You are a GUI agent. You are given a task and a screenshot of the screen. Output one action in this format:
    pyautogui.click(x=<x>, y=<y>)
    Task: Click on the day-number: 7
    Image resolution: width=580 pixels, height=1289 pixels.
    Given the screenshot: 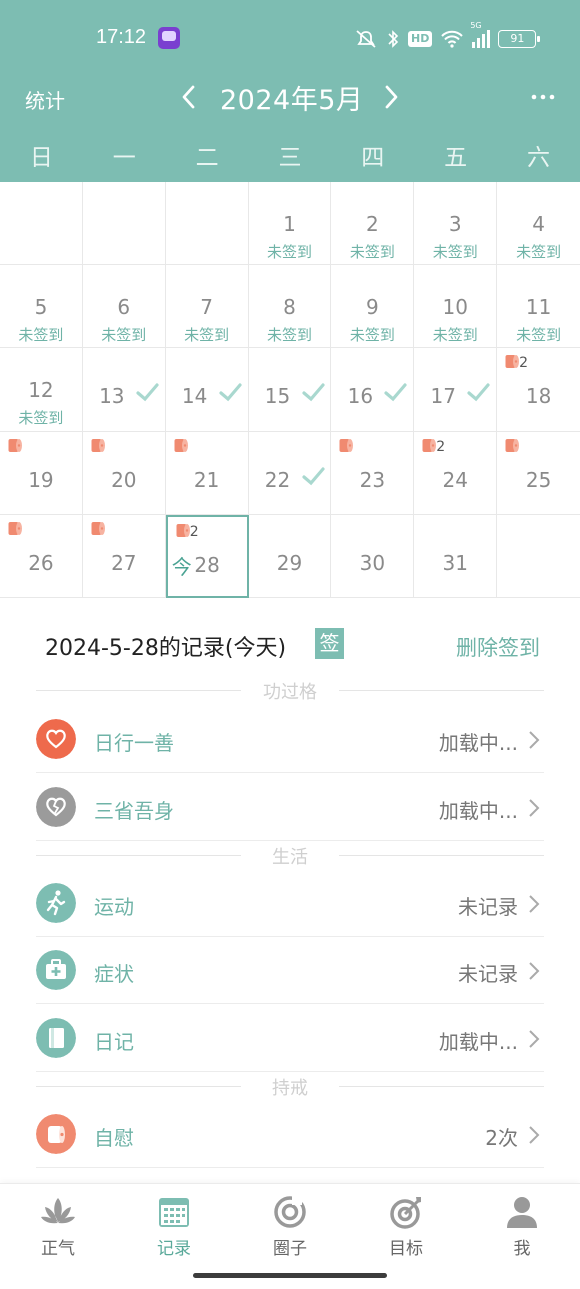 What is the action you would take?
    pyautogui.click(x=207, y=307)
    